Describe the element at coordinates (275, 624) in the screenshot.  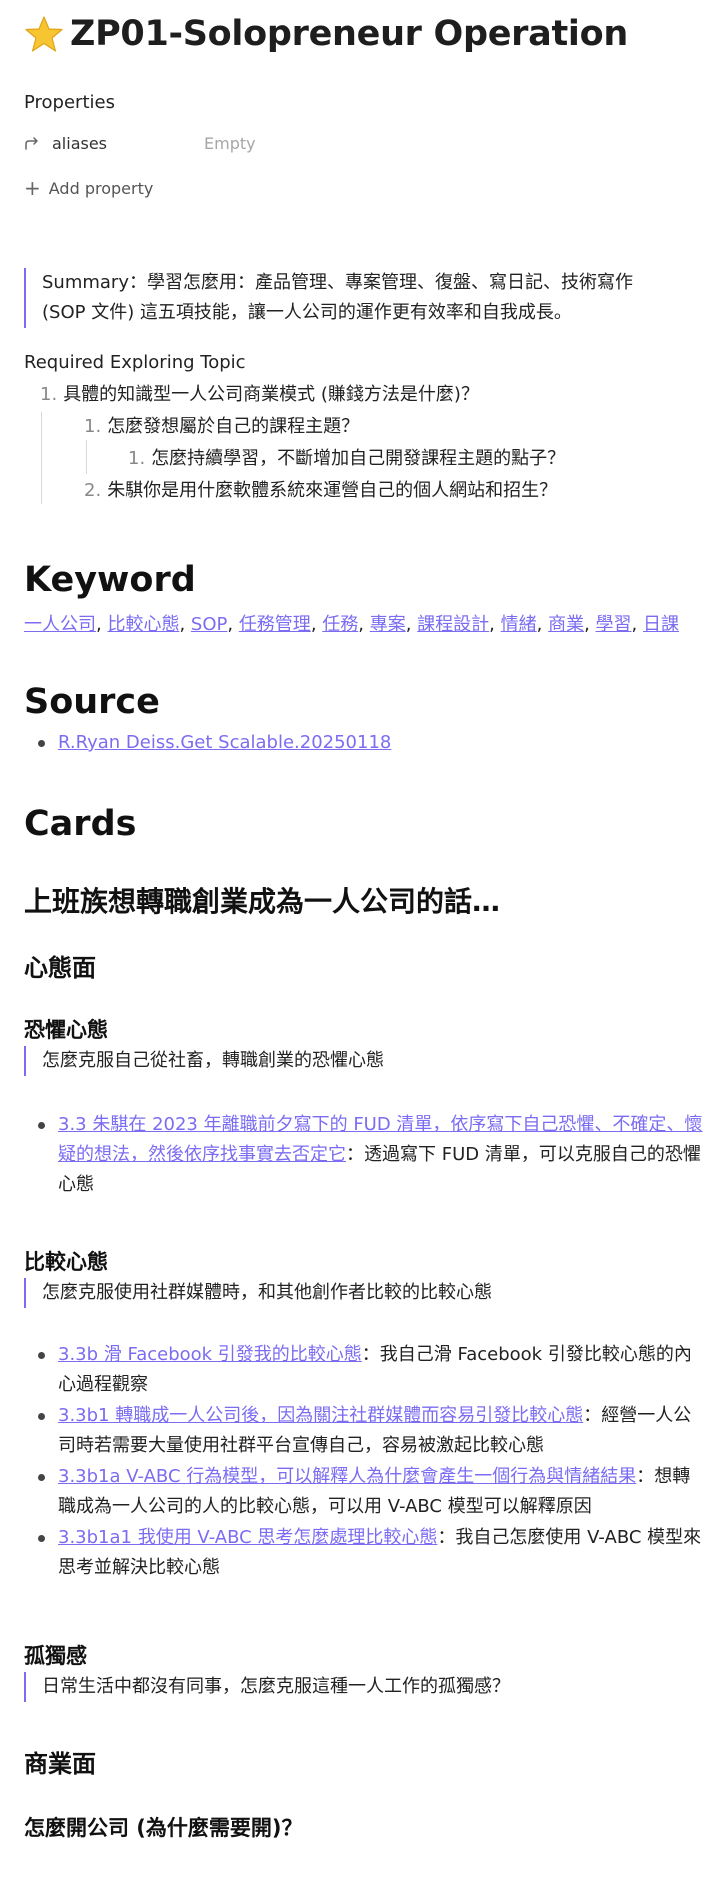
I see `keyword-tag: 任務管理` at that location.